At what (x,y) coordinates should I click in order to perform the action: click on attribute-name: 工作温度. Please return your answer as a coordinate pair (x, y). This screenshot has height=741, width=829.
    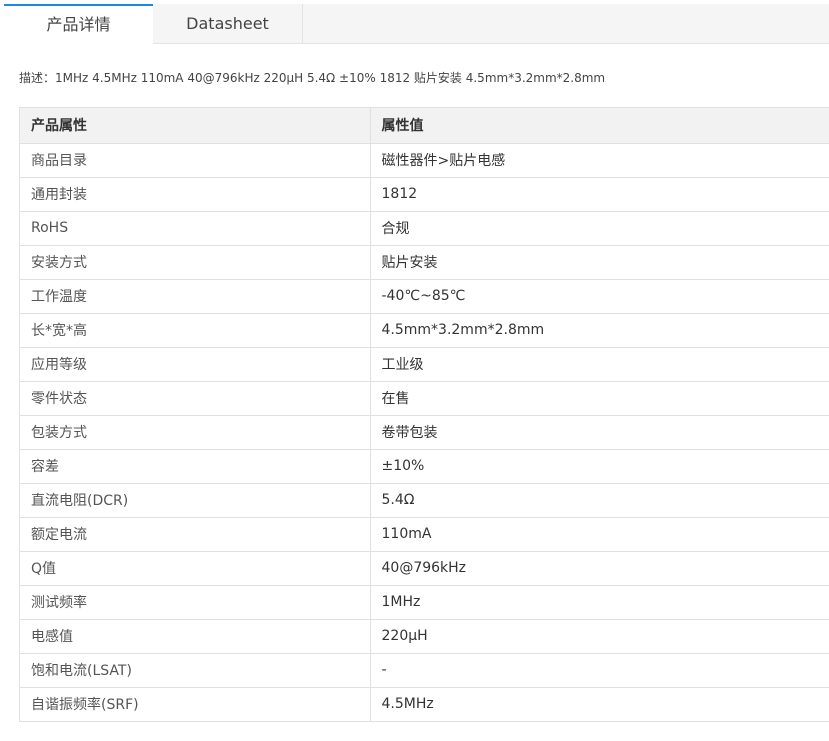
    Looking at the image, I should click on (195, 296).